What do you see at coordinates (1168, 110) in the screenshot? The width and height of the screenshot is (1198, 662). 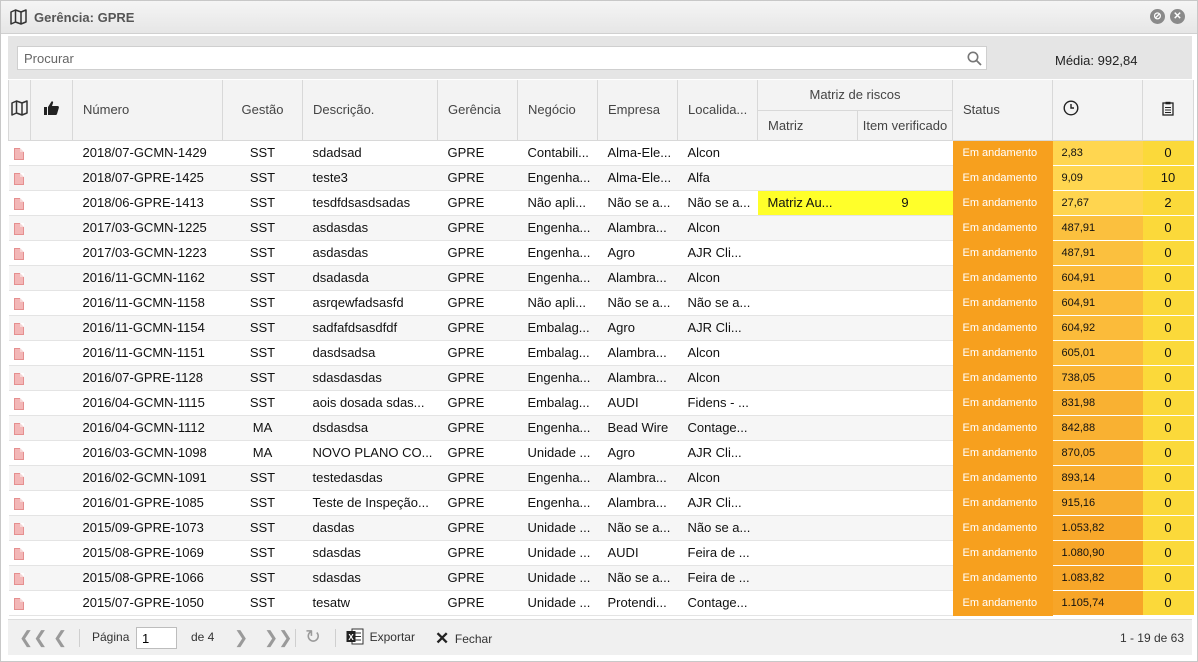 I see `col-clipboard-header` at bounding box center [1168, 110].